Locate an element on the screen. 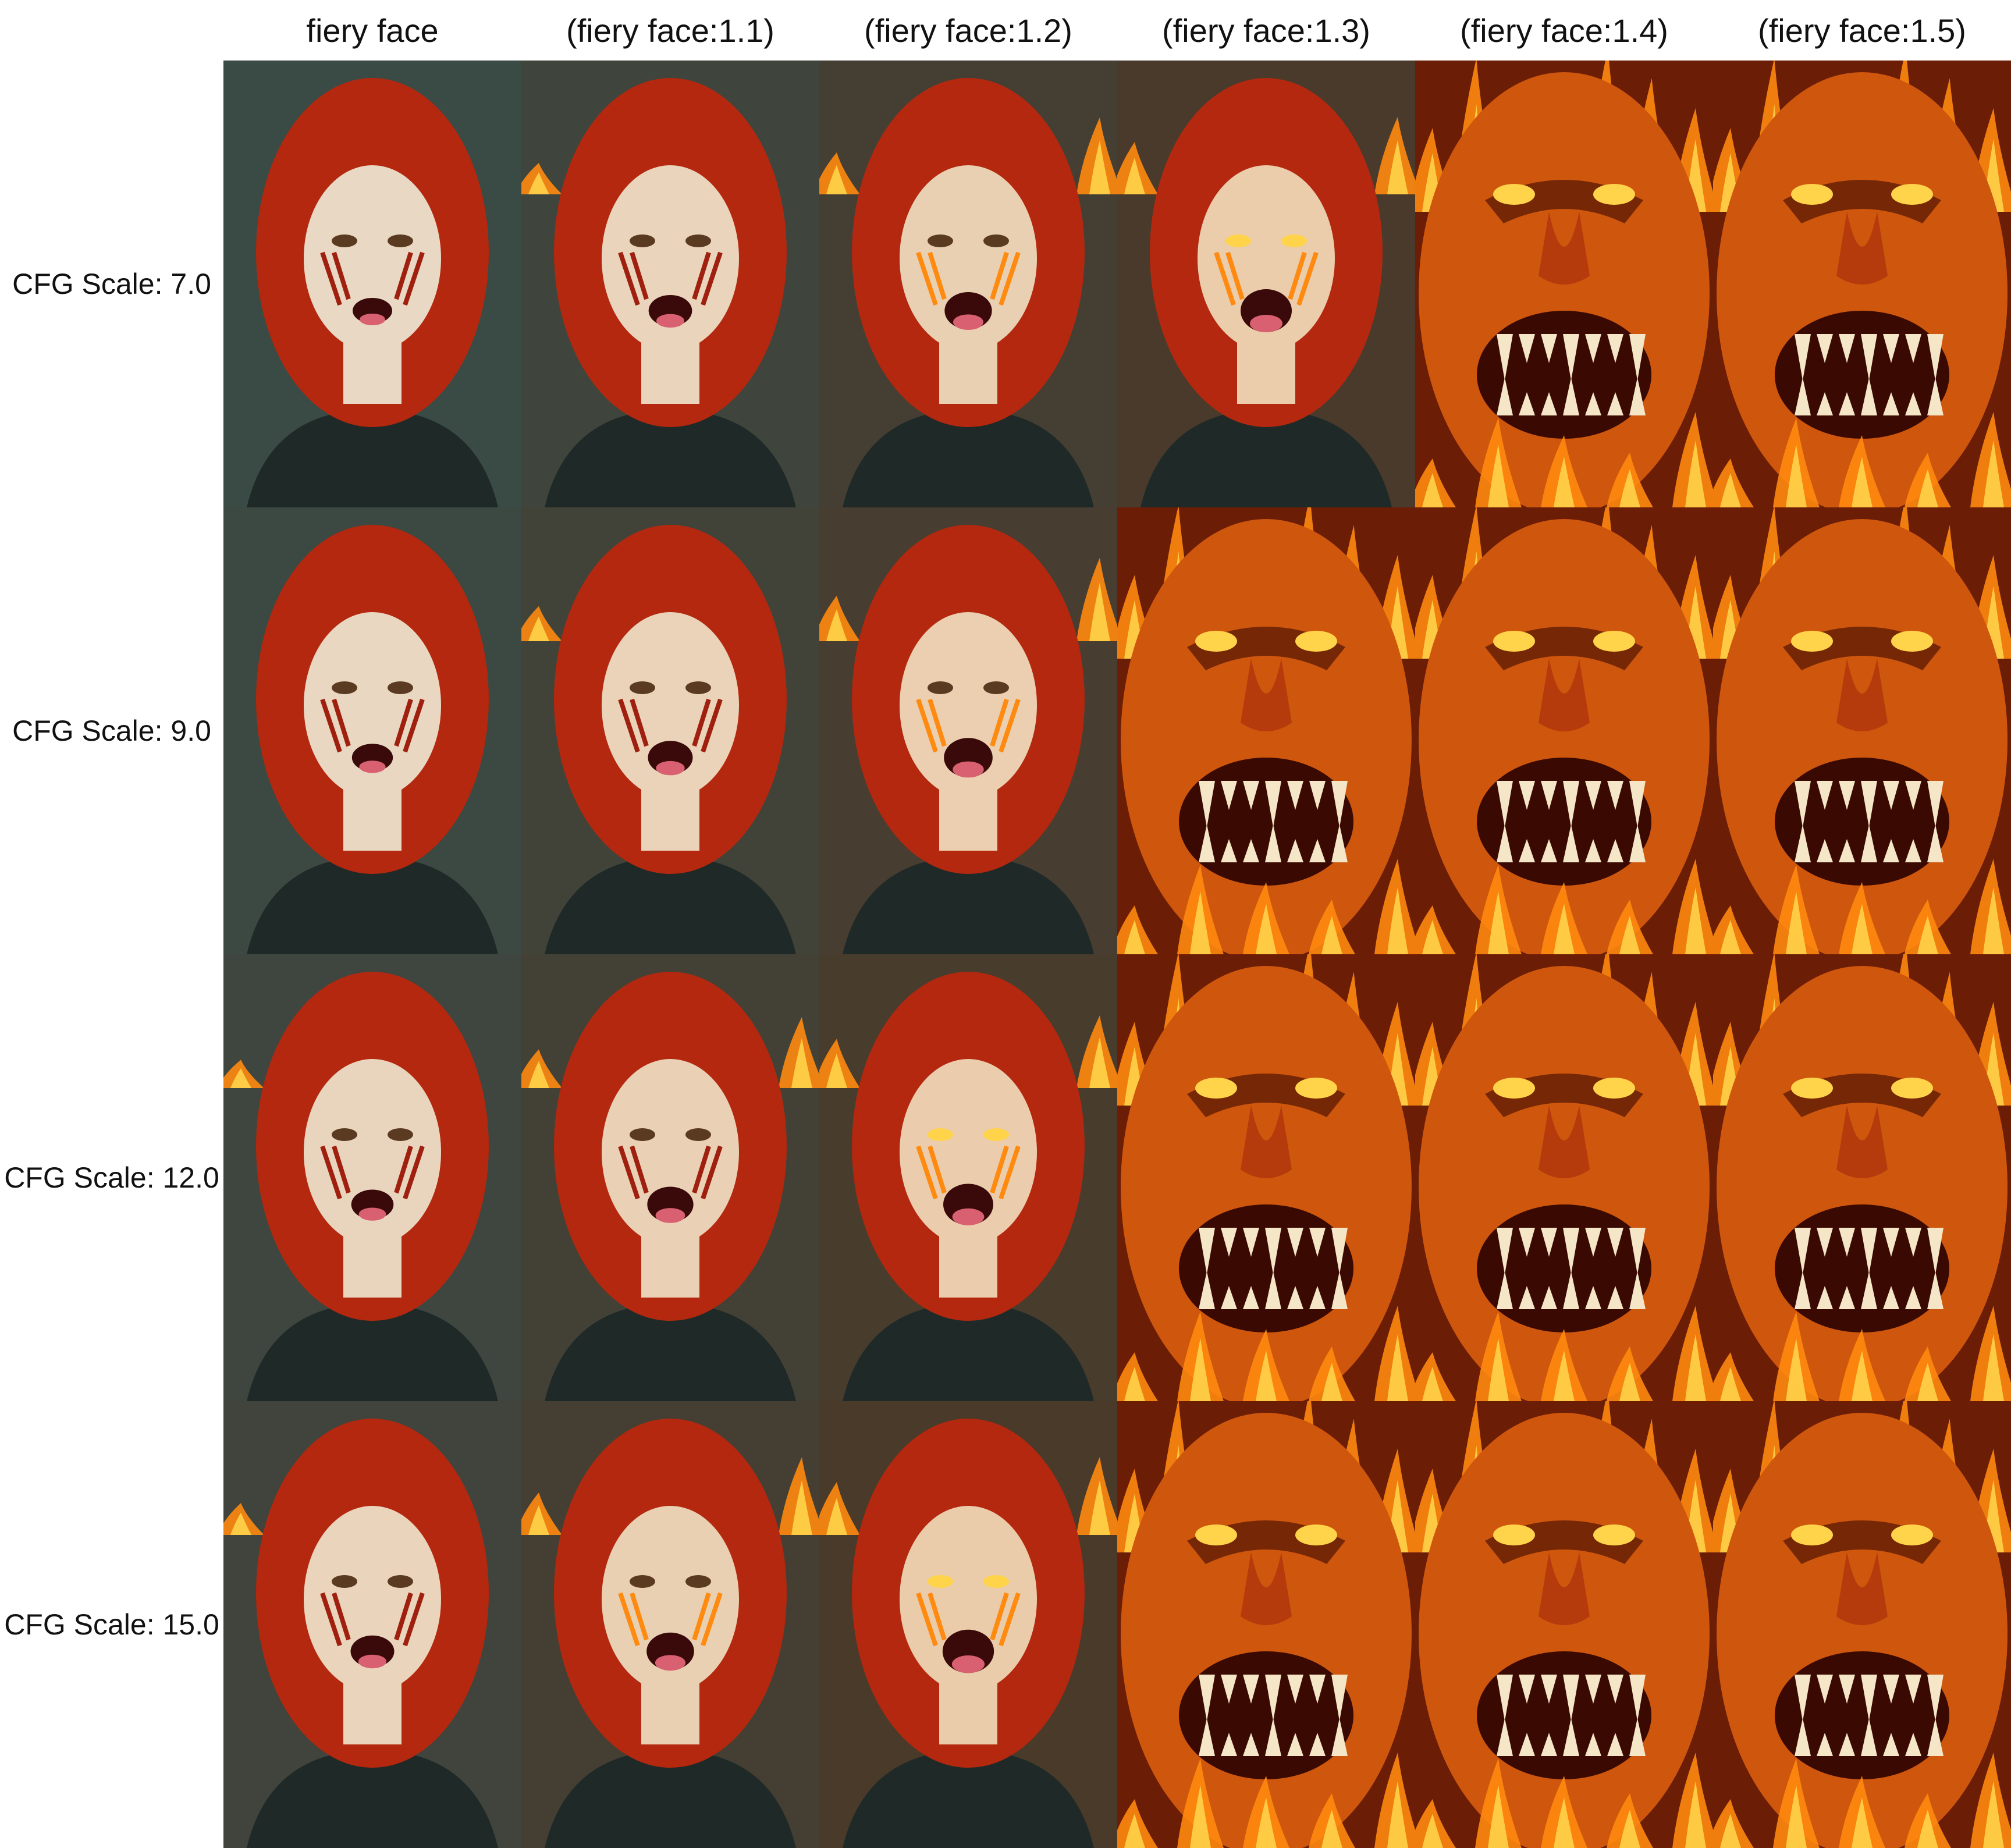 Image resolution: width=2011 pixels, height=1848 pixels. row-header: CFG Scale: 15.0 is located at coordinates (112, 1624).